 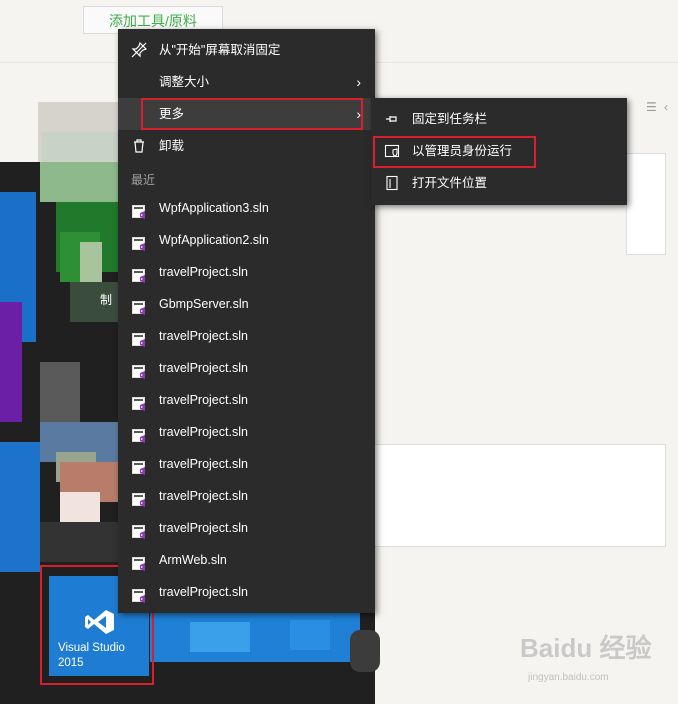 What do you see at coordinates (246, 560) in the screenshot?
I see `recent-item: ArmWeb.sln` at bounding box center [246, 560].